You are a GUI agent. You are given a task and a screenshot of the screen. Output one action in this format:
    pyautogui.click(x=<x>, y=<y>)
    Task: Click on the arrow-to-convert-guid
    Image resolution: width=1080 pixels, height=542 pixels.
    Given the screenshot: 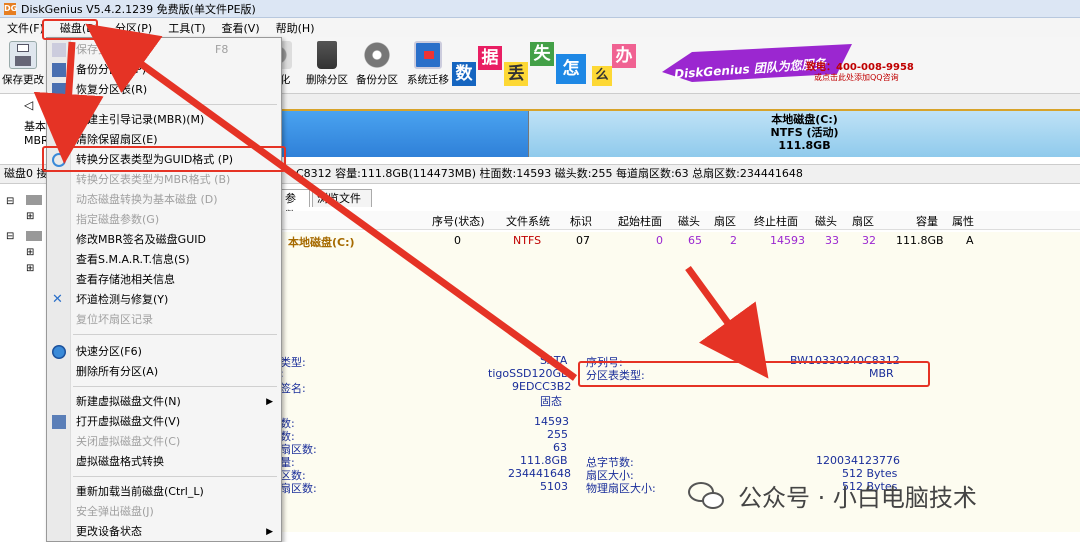 What is the action you would take?
    pyautogui.click(x=68, y=102)
    